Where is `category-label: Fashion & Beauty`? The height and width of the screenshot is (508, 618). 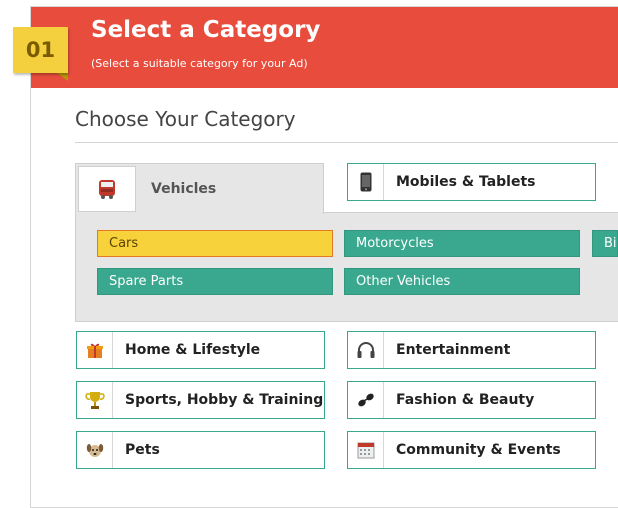 category-label: Fashion & Beauty is located at coordinates (465, 400).